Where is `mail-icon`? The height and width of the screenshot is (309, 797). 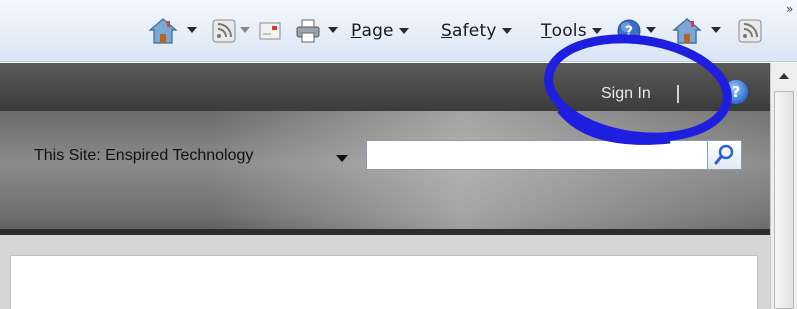
mail-icon is located at coordinates (270, 31).